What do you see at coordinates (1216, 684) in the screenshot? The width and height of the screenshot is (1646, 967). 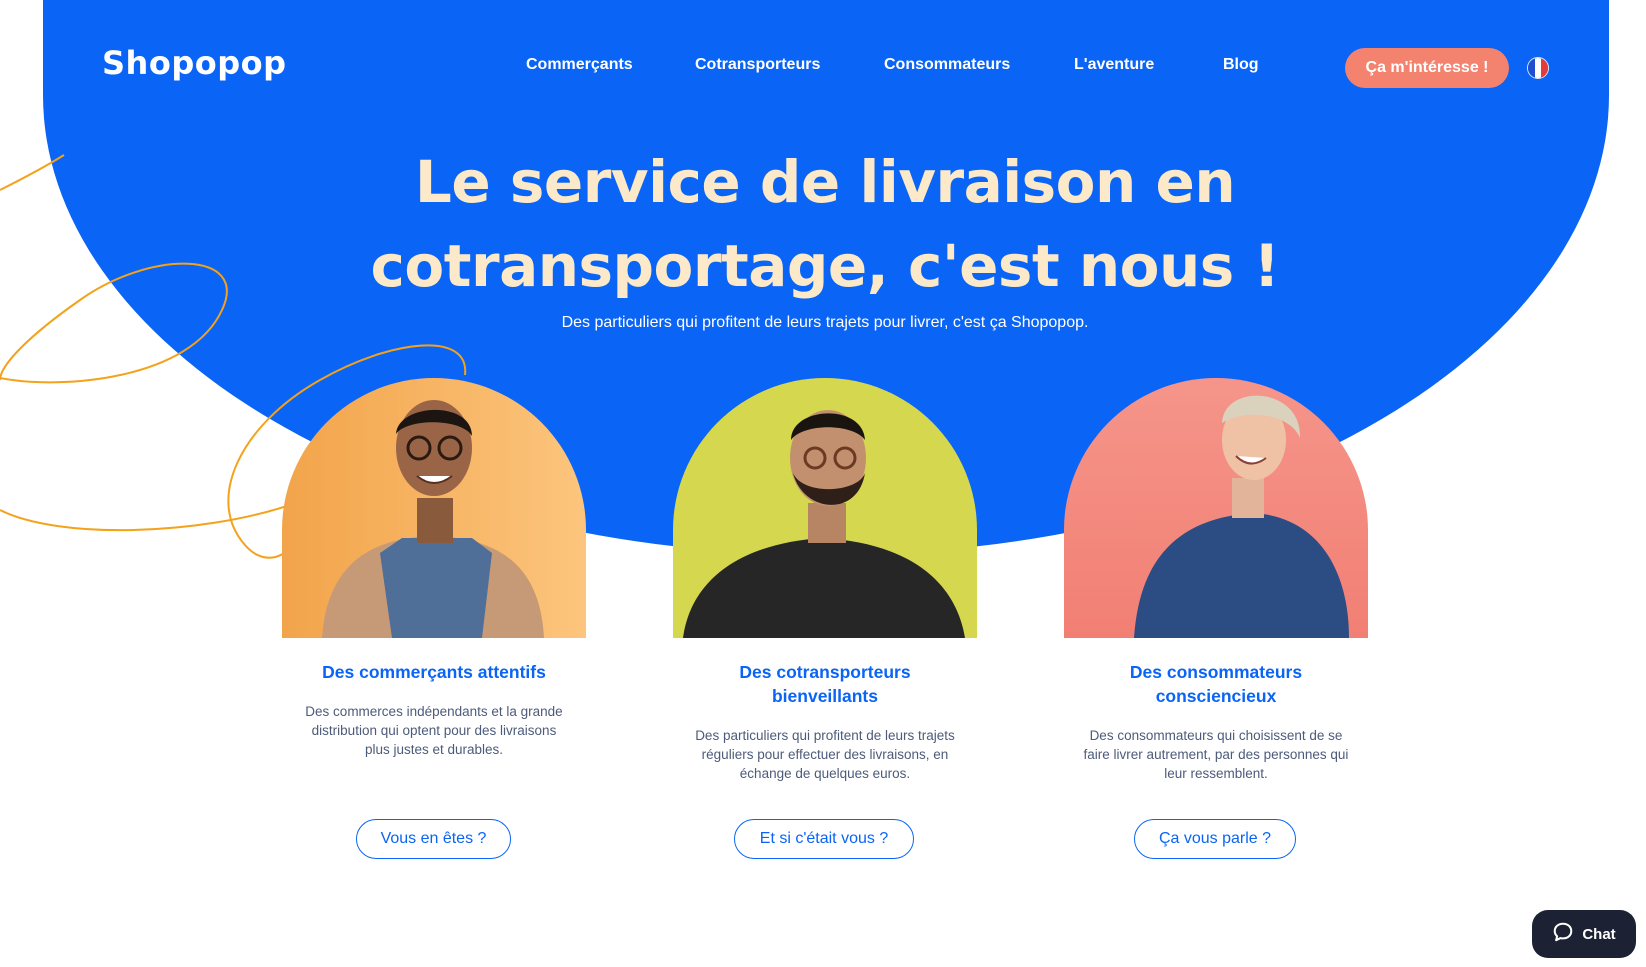 I see `card-title-consumers: Des consommateurs consciencieux` at bounding box center [1216, 684].